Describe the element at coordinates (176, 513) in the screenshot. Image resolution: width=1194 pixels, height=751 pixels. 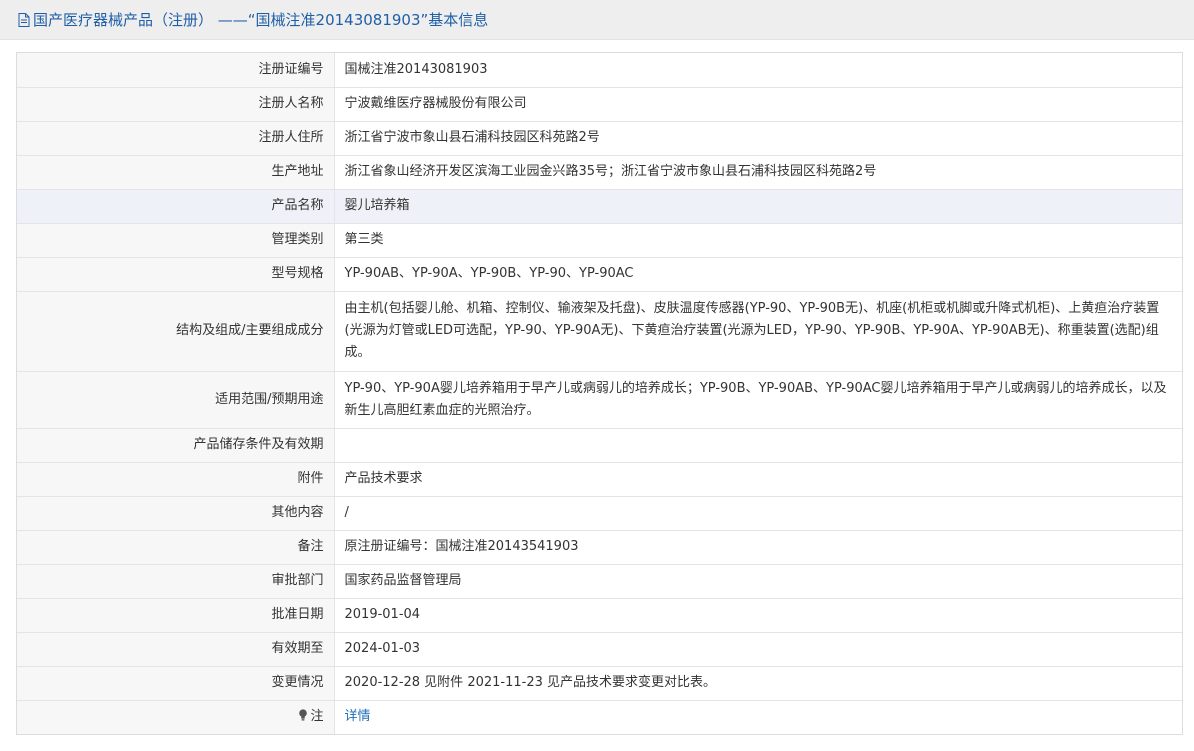
I see `row-label: 其他内容` at that location.